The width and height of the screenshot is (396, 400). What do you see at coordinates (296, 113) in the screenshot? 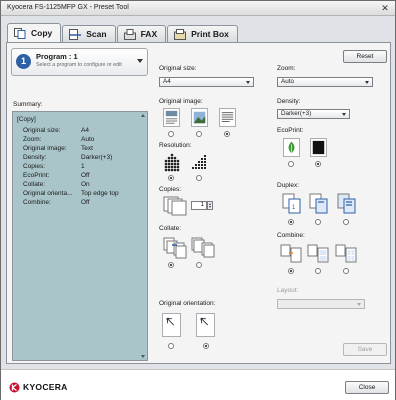
I see `density-value: Darker(+3)` at bounding box center [296, 113].